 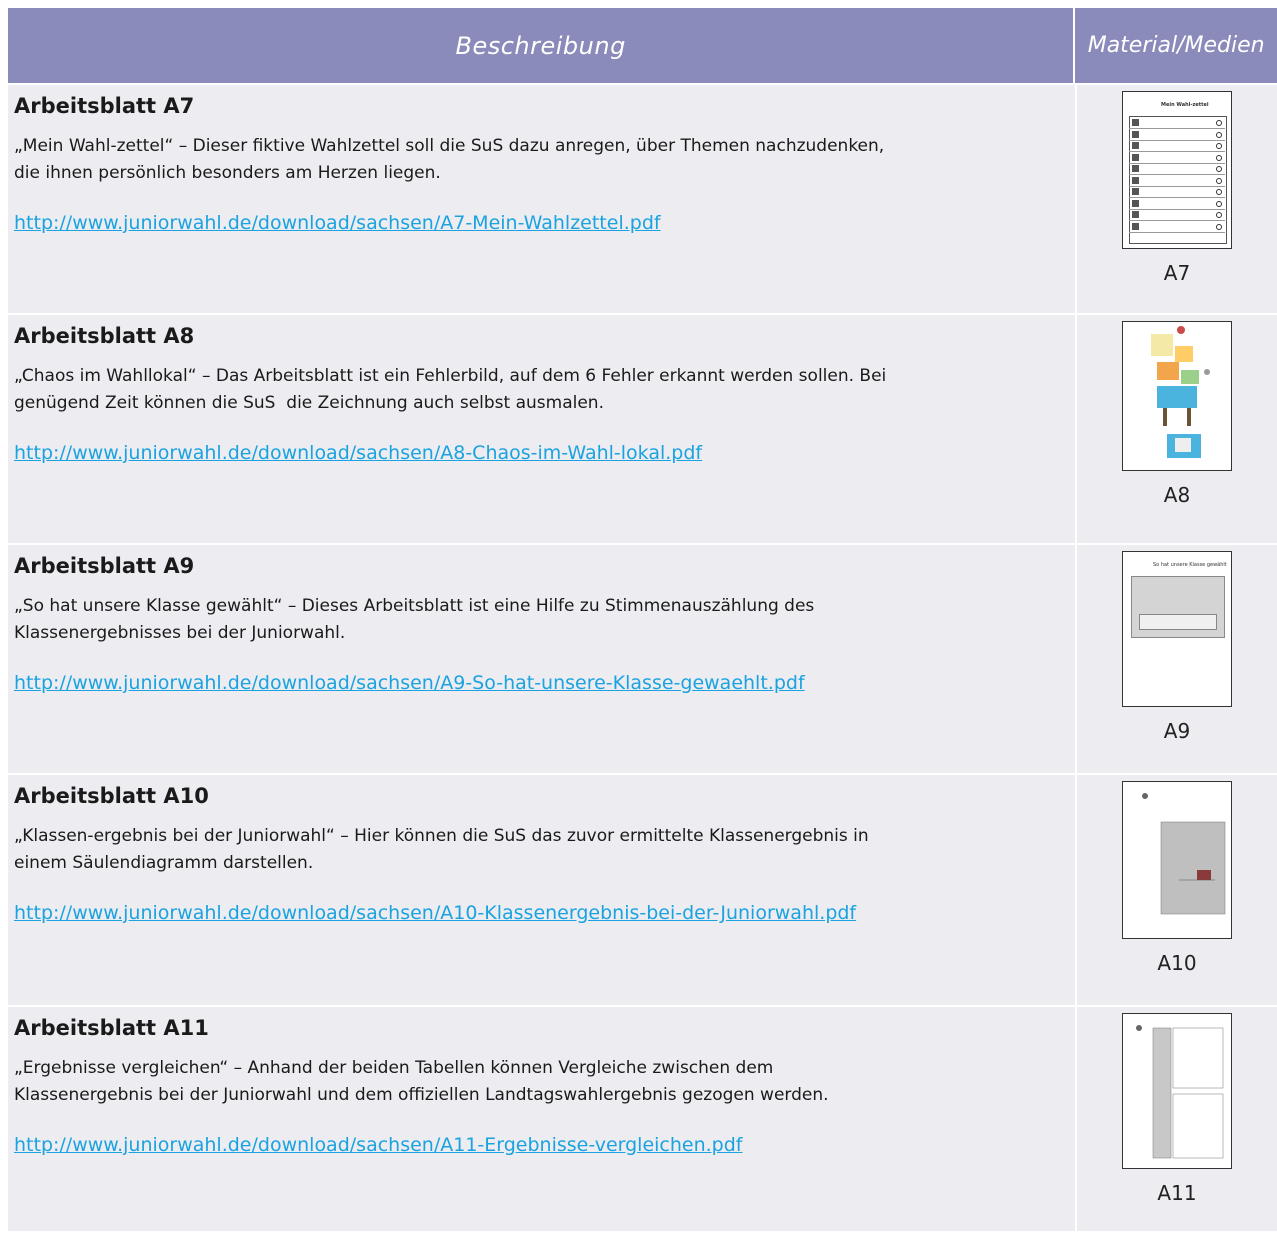 I want to click on thumb-title: So hat unsere Klasse gewählt, so click(x=1190, y=565).